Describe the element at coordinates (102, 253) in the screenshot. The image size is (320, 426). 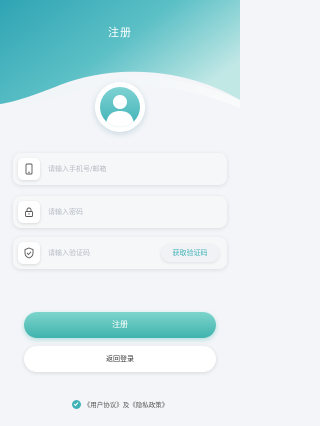
I see `verification-code-input` at that location.